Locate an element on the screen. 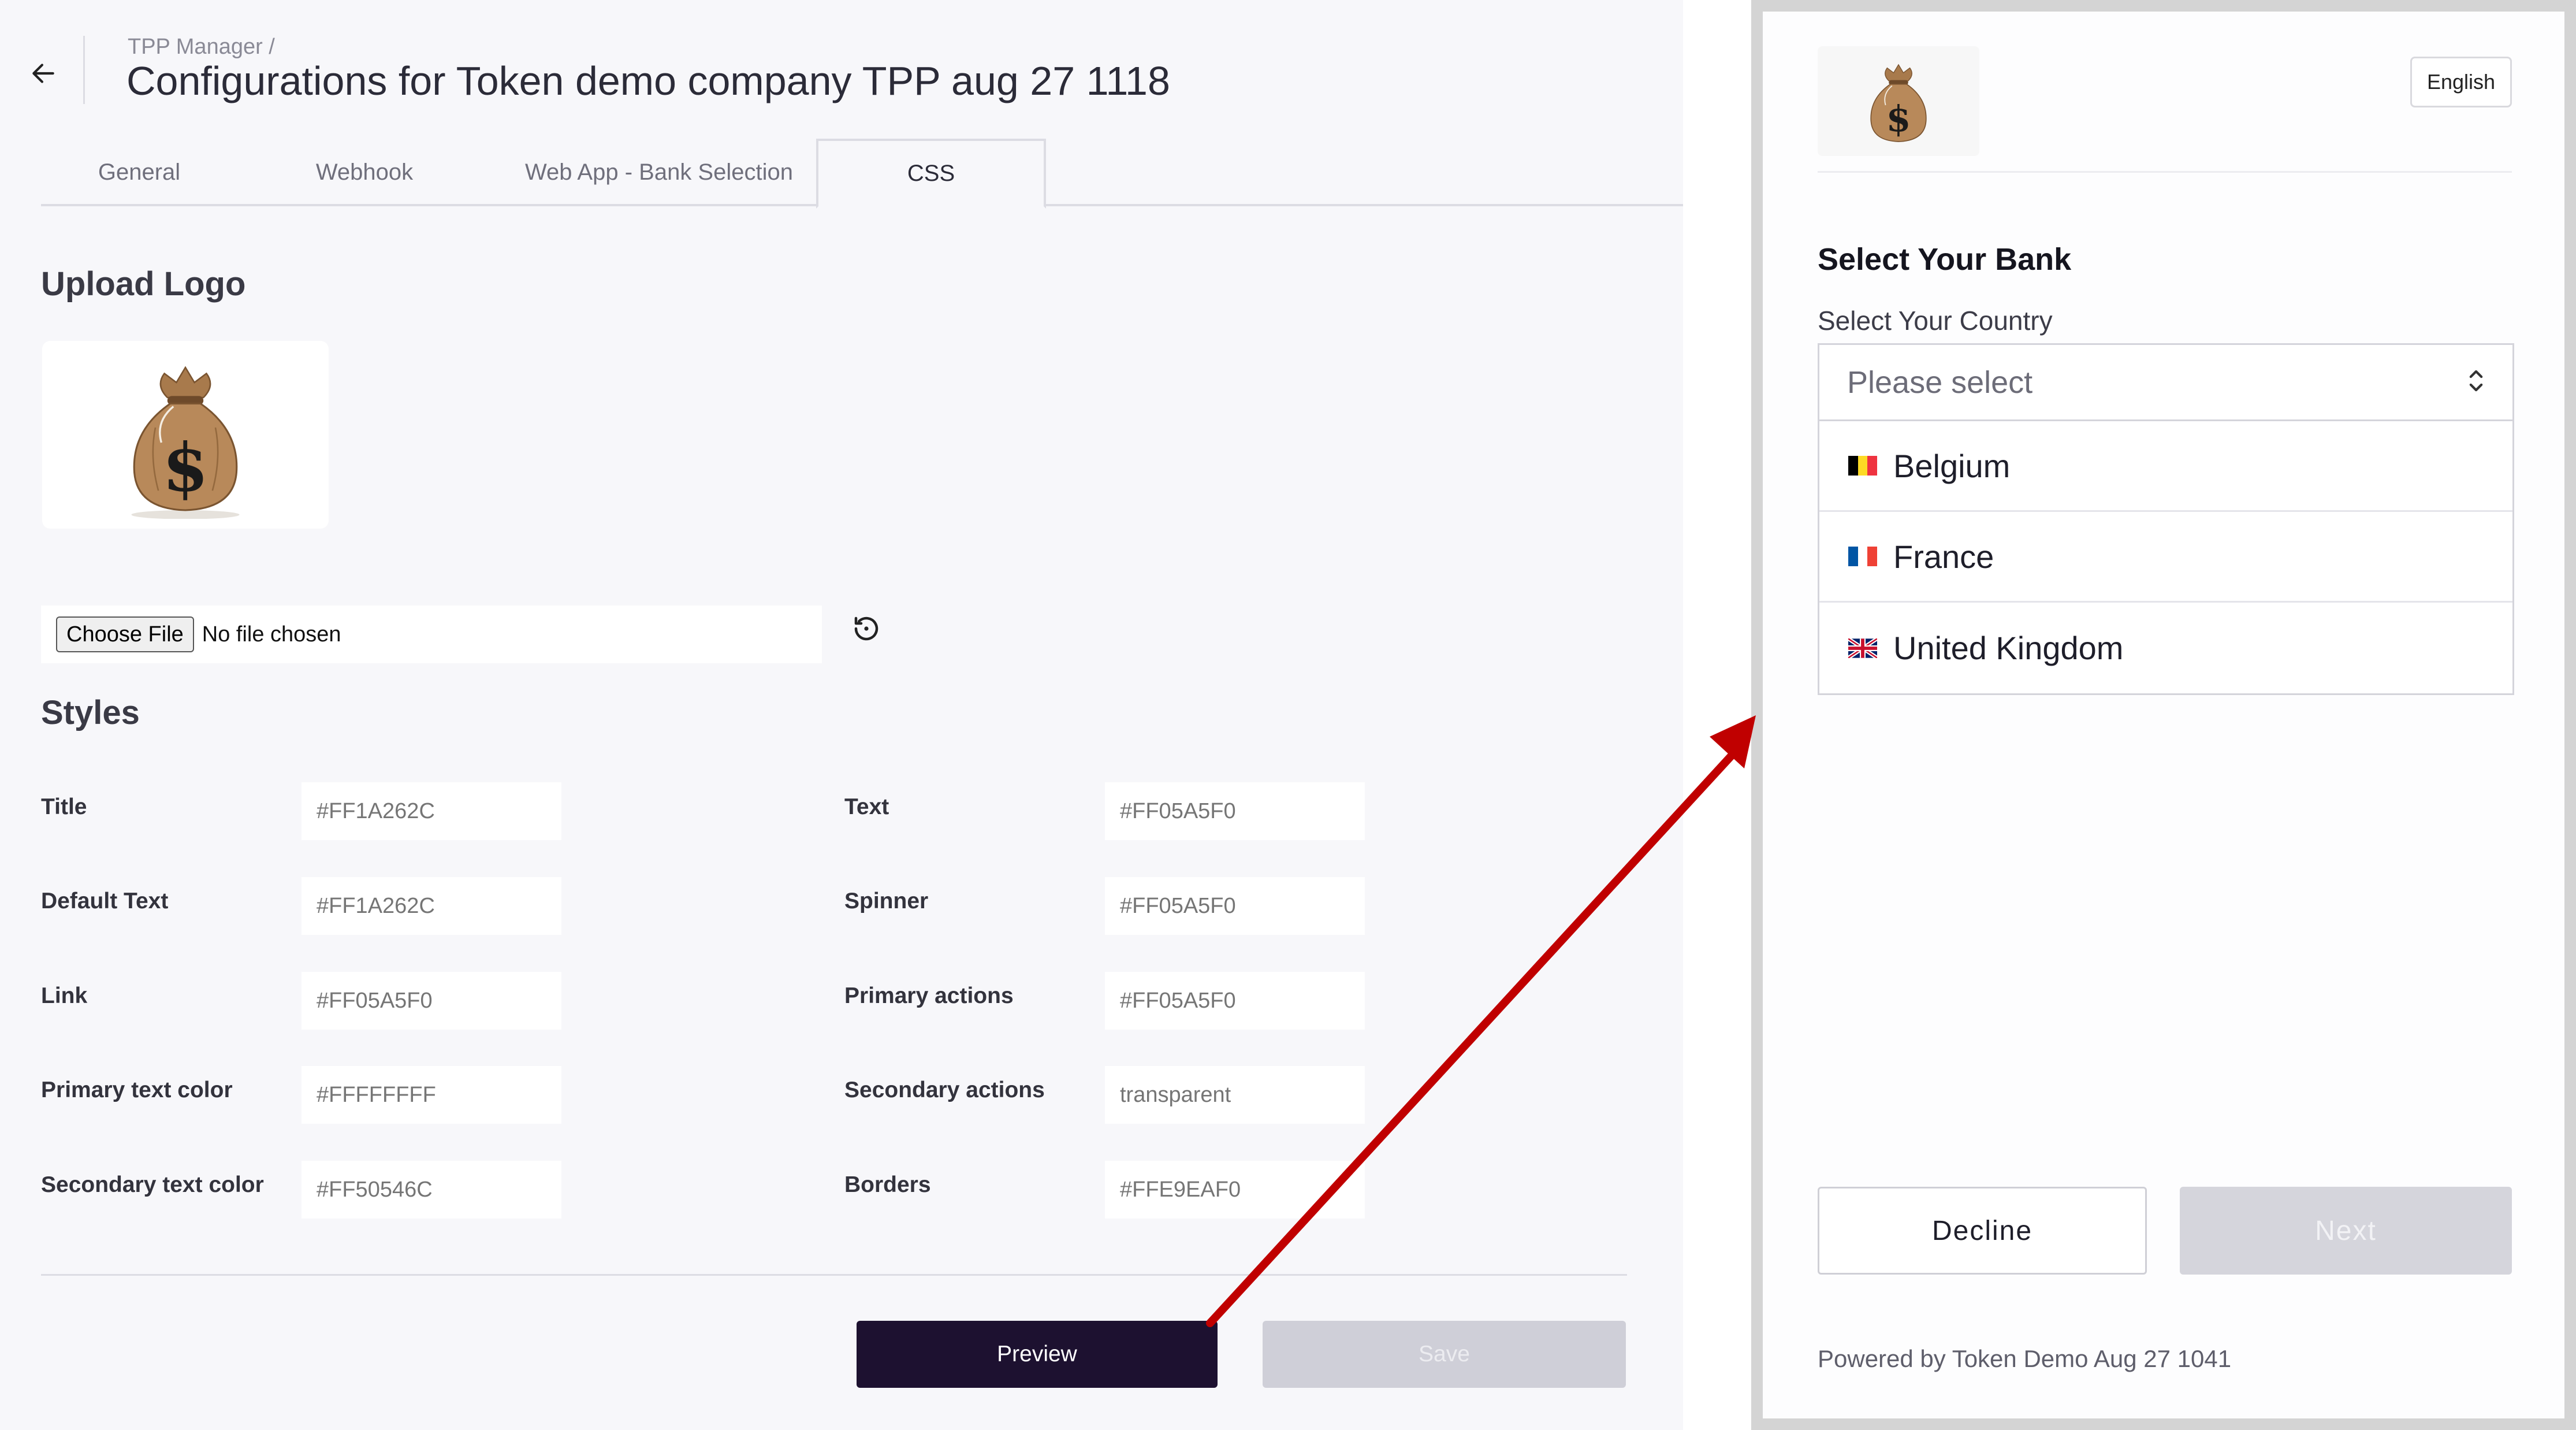 The height and width of the screenshot is (1430, 2576). header-divider is located at coordinates (84, 70).